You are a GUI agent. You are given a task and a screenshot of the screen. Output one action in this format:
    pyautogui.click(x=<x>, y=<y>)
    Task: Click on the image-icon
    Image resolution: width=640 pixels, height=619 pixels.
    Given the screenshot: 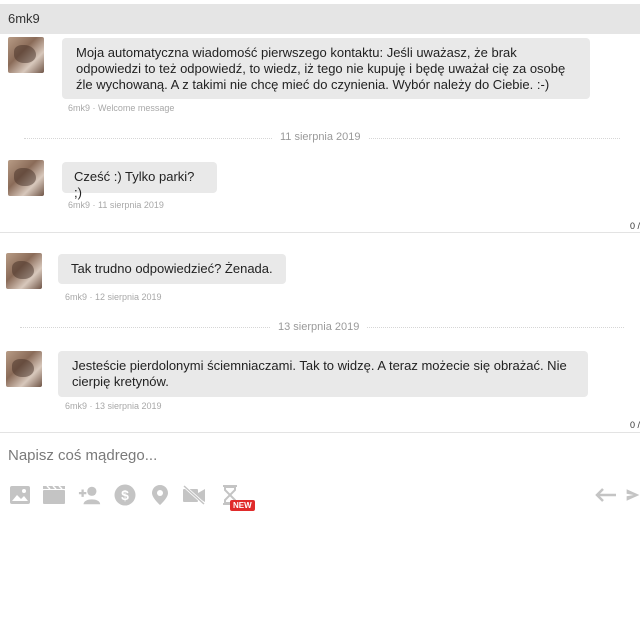 What is the action you would take?
    pyautogui.click(x=20, y=495)
    